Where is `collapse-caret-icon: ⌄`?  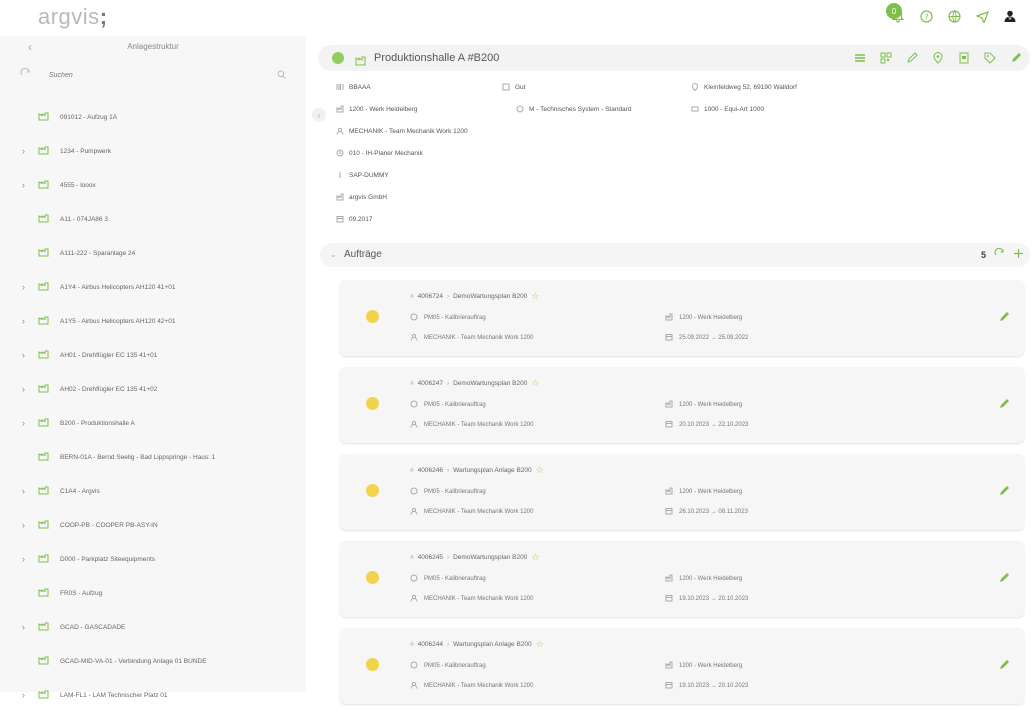
collapse-caret-icon: ⌄ is located at coordinates (333, 254).